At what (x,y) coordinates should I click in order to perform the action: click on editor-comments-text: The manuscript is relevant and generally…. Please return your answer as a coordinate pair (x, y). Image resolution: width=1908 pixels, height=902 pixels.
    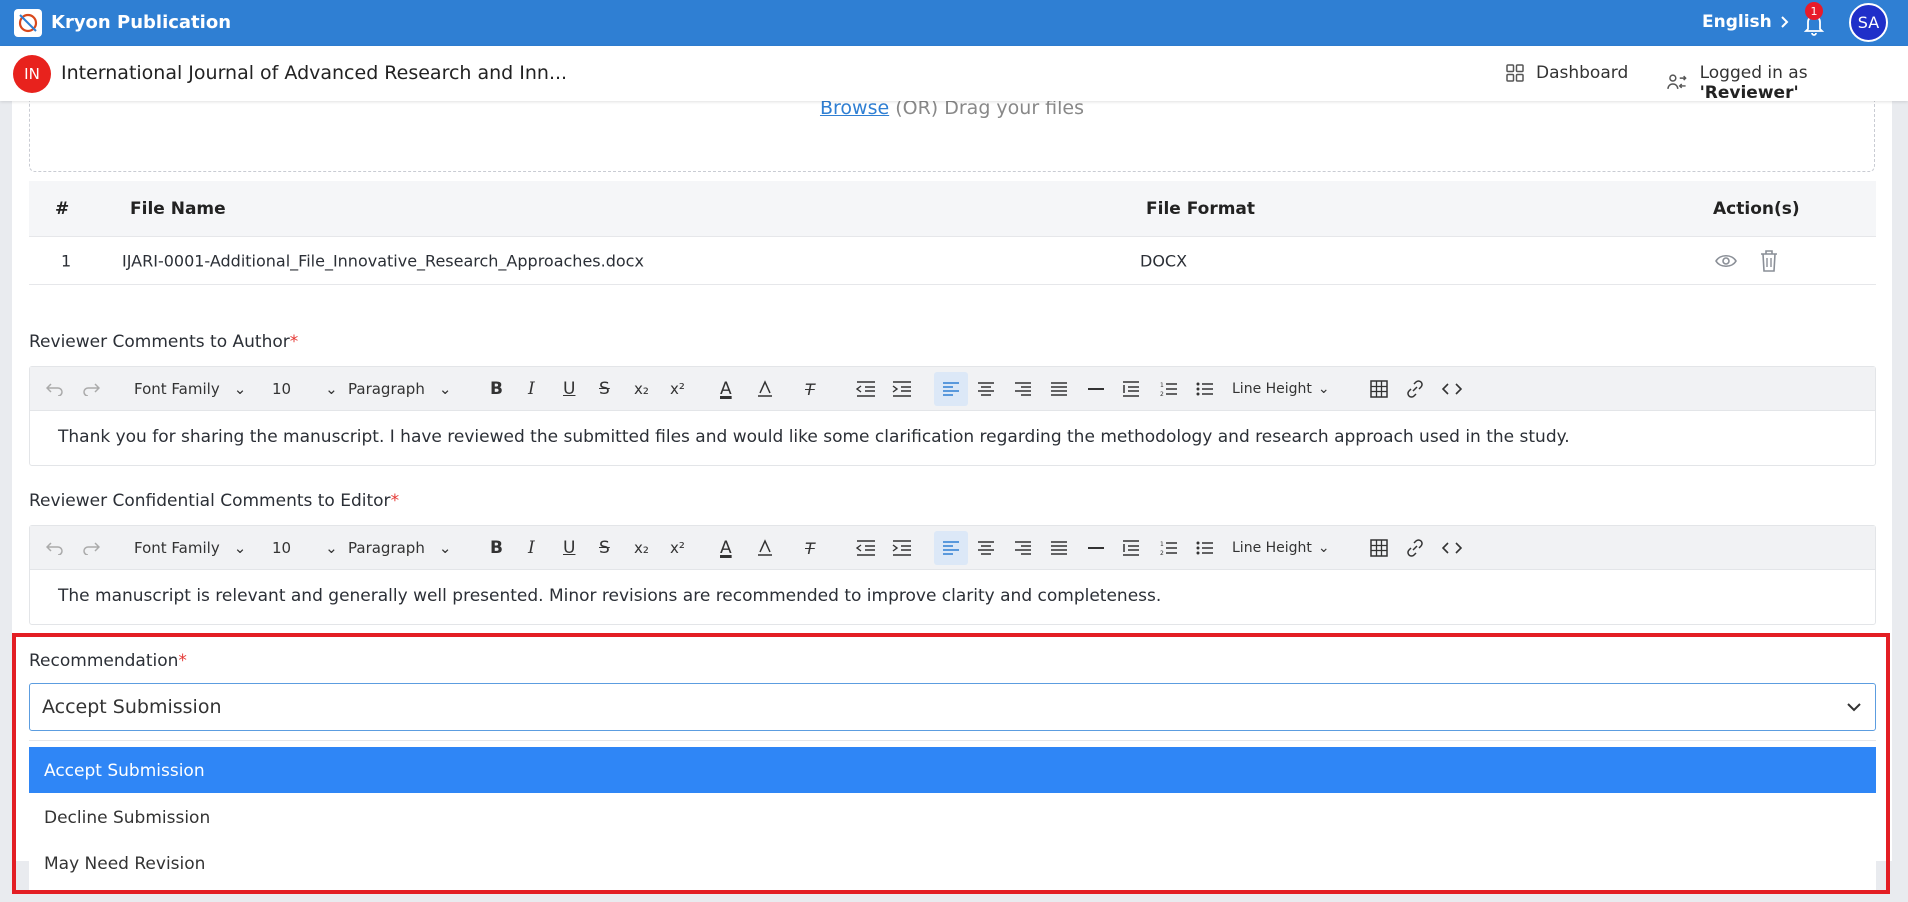
    Looking at the image, I should click on (952, 597).